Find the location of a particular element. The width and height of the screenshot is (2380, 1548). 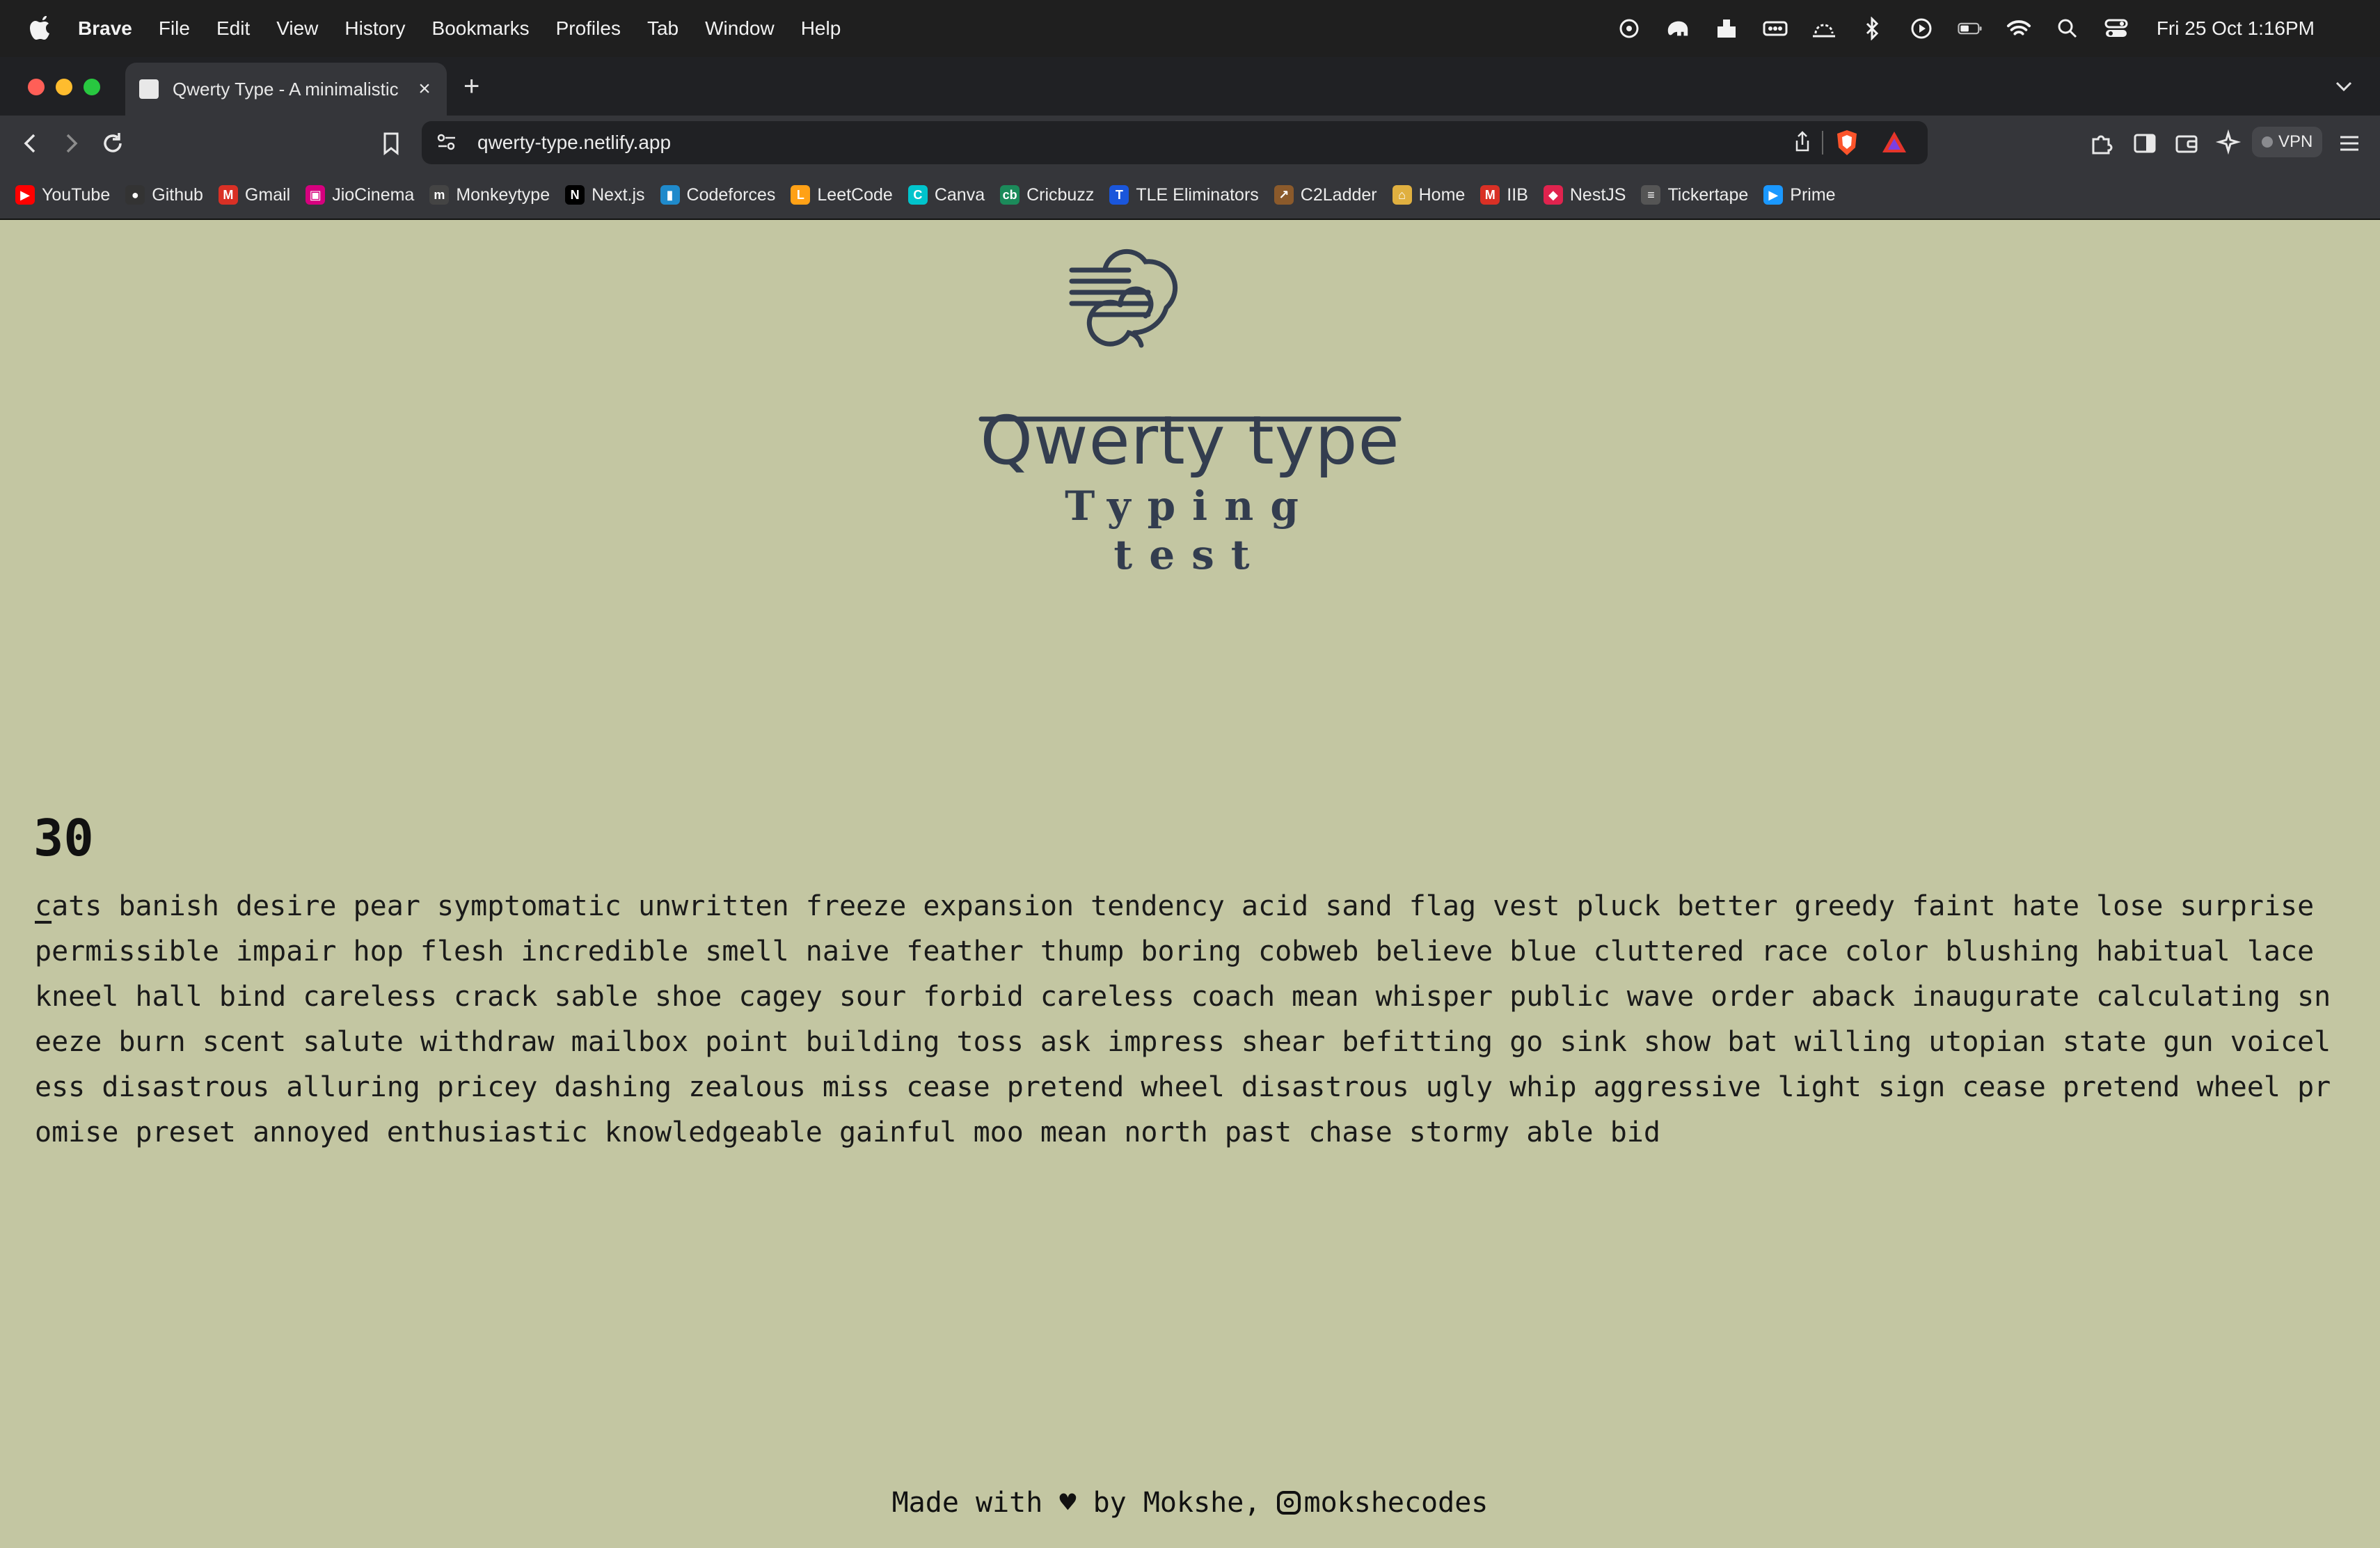

menu-history: History is located at coordinates (374, 28).